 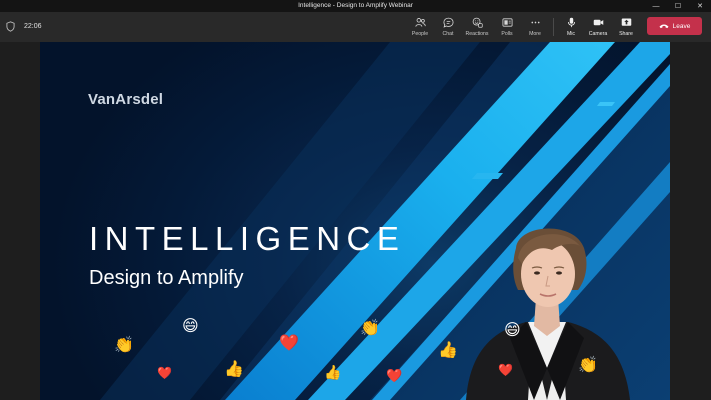 I want to click on reactions-button: Reactions, so click(x=477, y=27).